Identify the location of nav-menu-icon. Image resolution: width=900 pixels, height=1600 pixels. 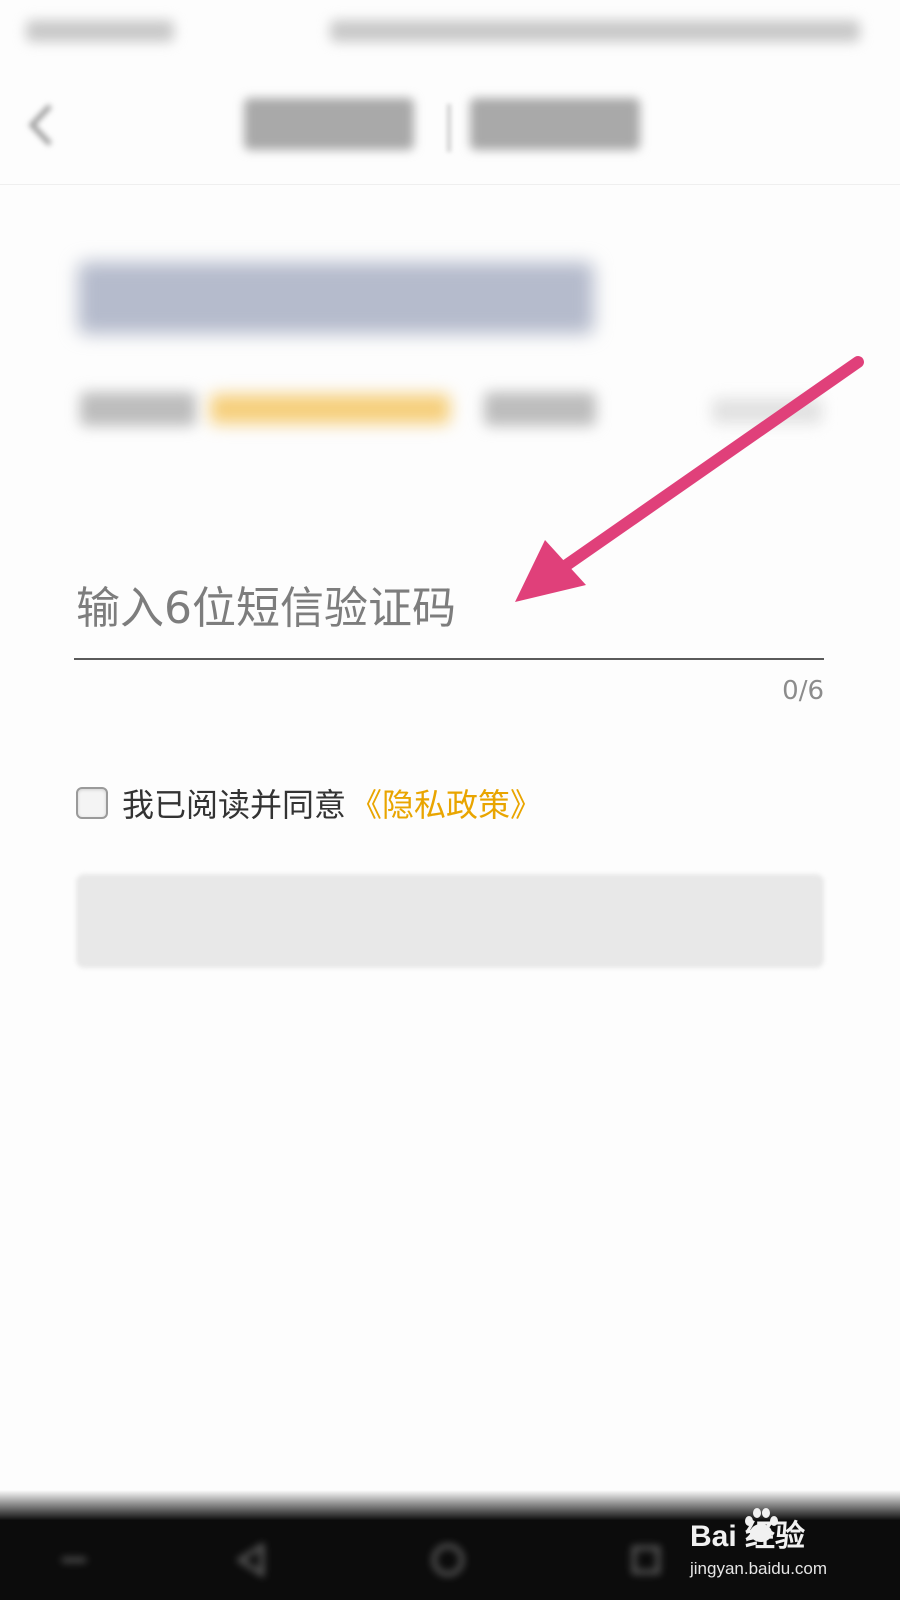
(74, 1560).